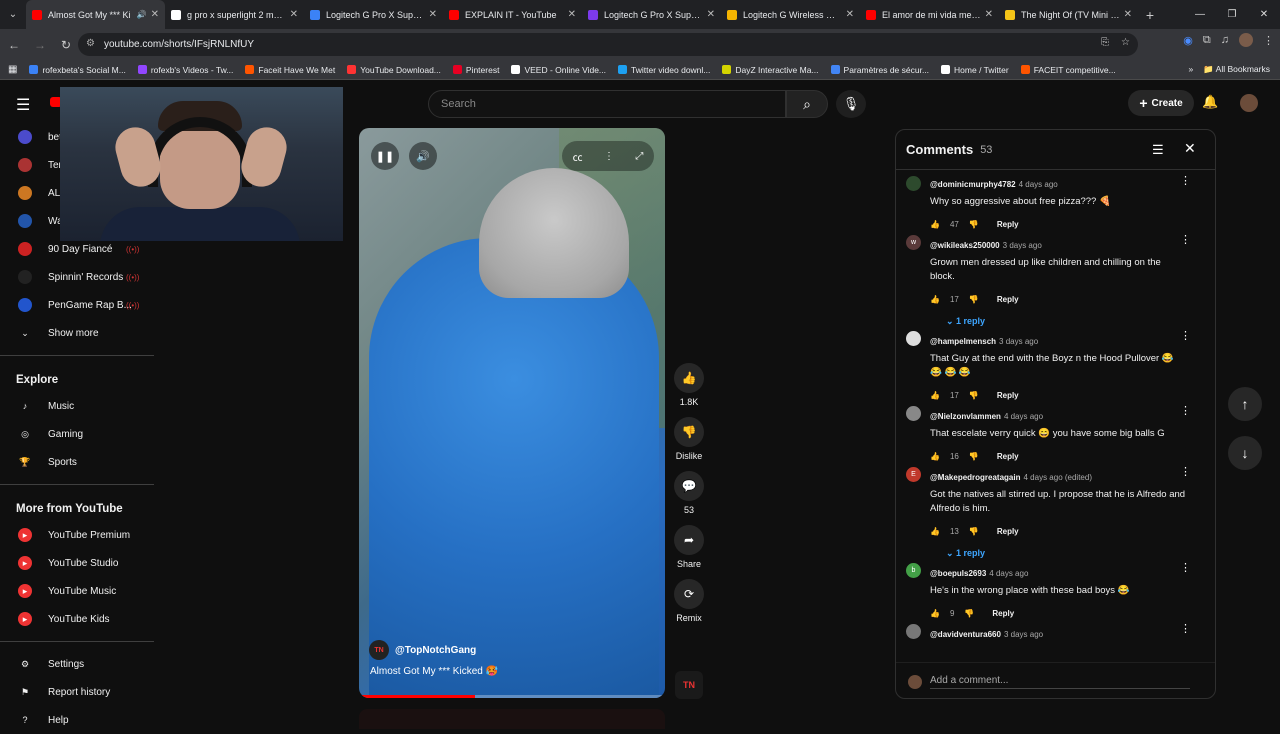  Describe the element at coordinates (1125, 42) in the screenshot. I see `bookmark-star-icon: ☆` at that location.